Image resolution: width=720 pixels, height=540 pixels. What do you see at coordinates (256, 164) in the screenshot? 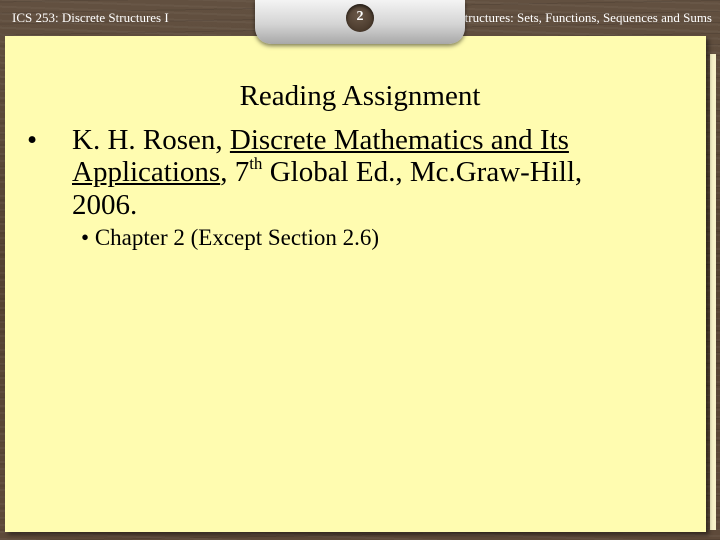
I see `edition-superscript: th` at bounding box center [256, 164].